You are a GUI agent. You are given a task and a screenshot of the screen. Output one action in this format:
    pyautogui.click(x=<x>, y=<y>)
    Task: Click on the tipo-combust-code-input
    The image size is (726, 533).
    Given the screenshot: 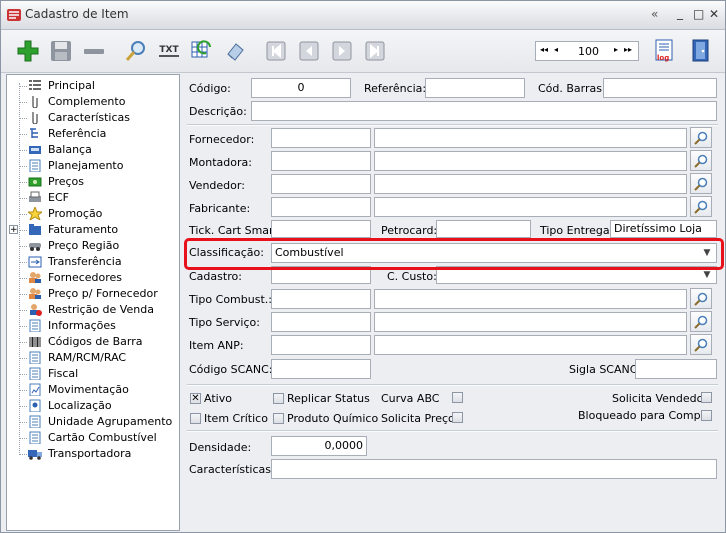 What is the action you would take?
    pyautogui.click(x=321, y=299)
    